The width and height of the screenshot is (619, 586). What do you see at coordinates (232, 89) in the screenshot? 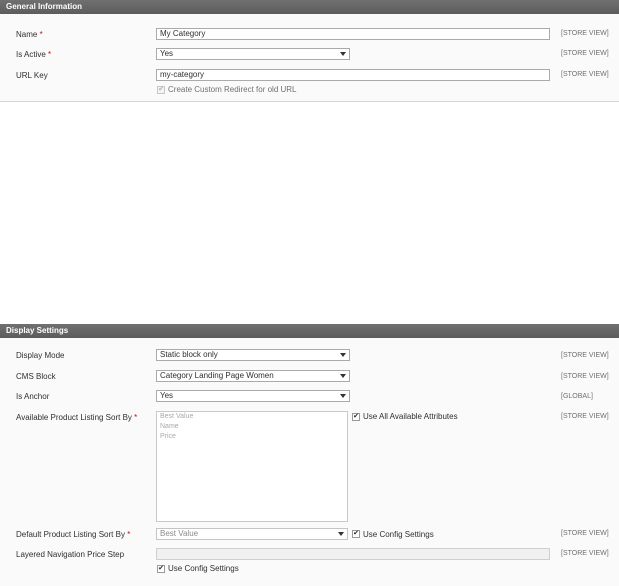
I see `redirect-label: Create Custom Redirect for old URL` at bounding box center [232, 89].